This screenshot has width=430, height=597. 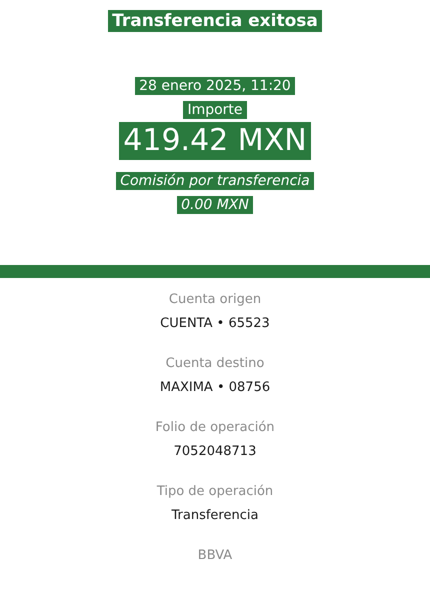 What do you see at coordinates (215, 141) in the screenshot?
I see `amount-text: 419.42 MXN` at bounding box center [215, 141].